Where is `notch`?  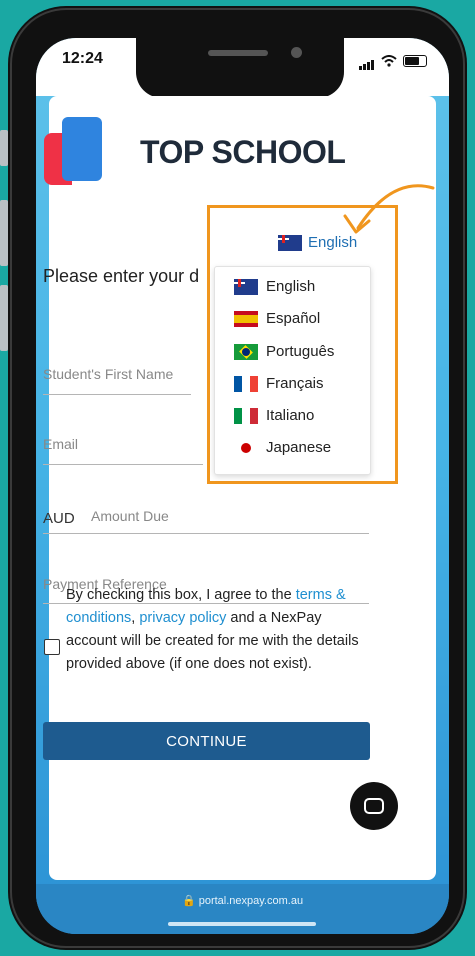 notch is located at coordinates (240, 68).